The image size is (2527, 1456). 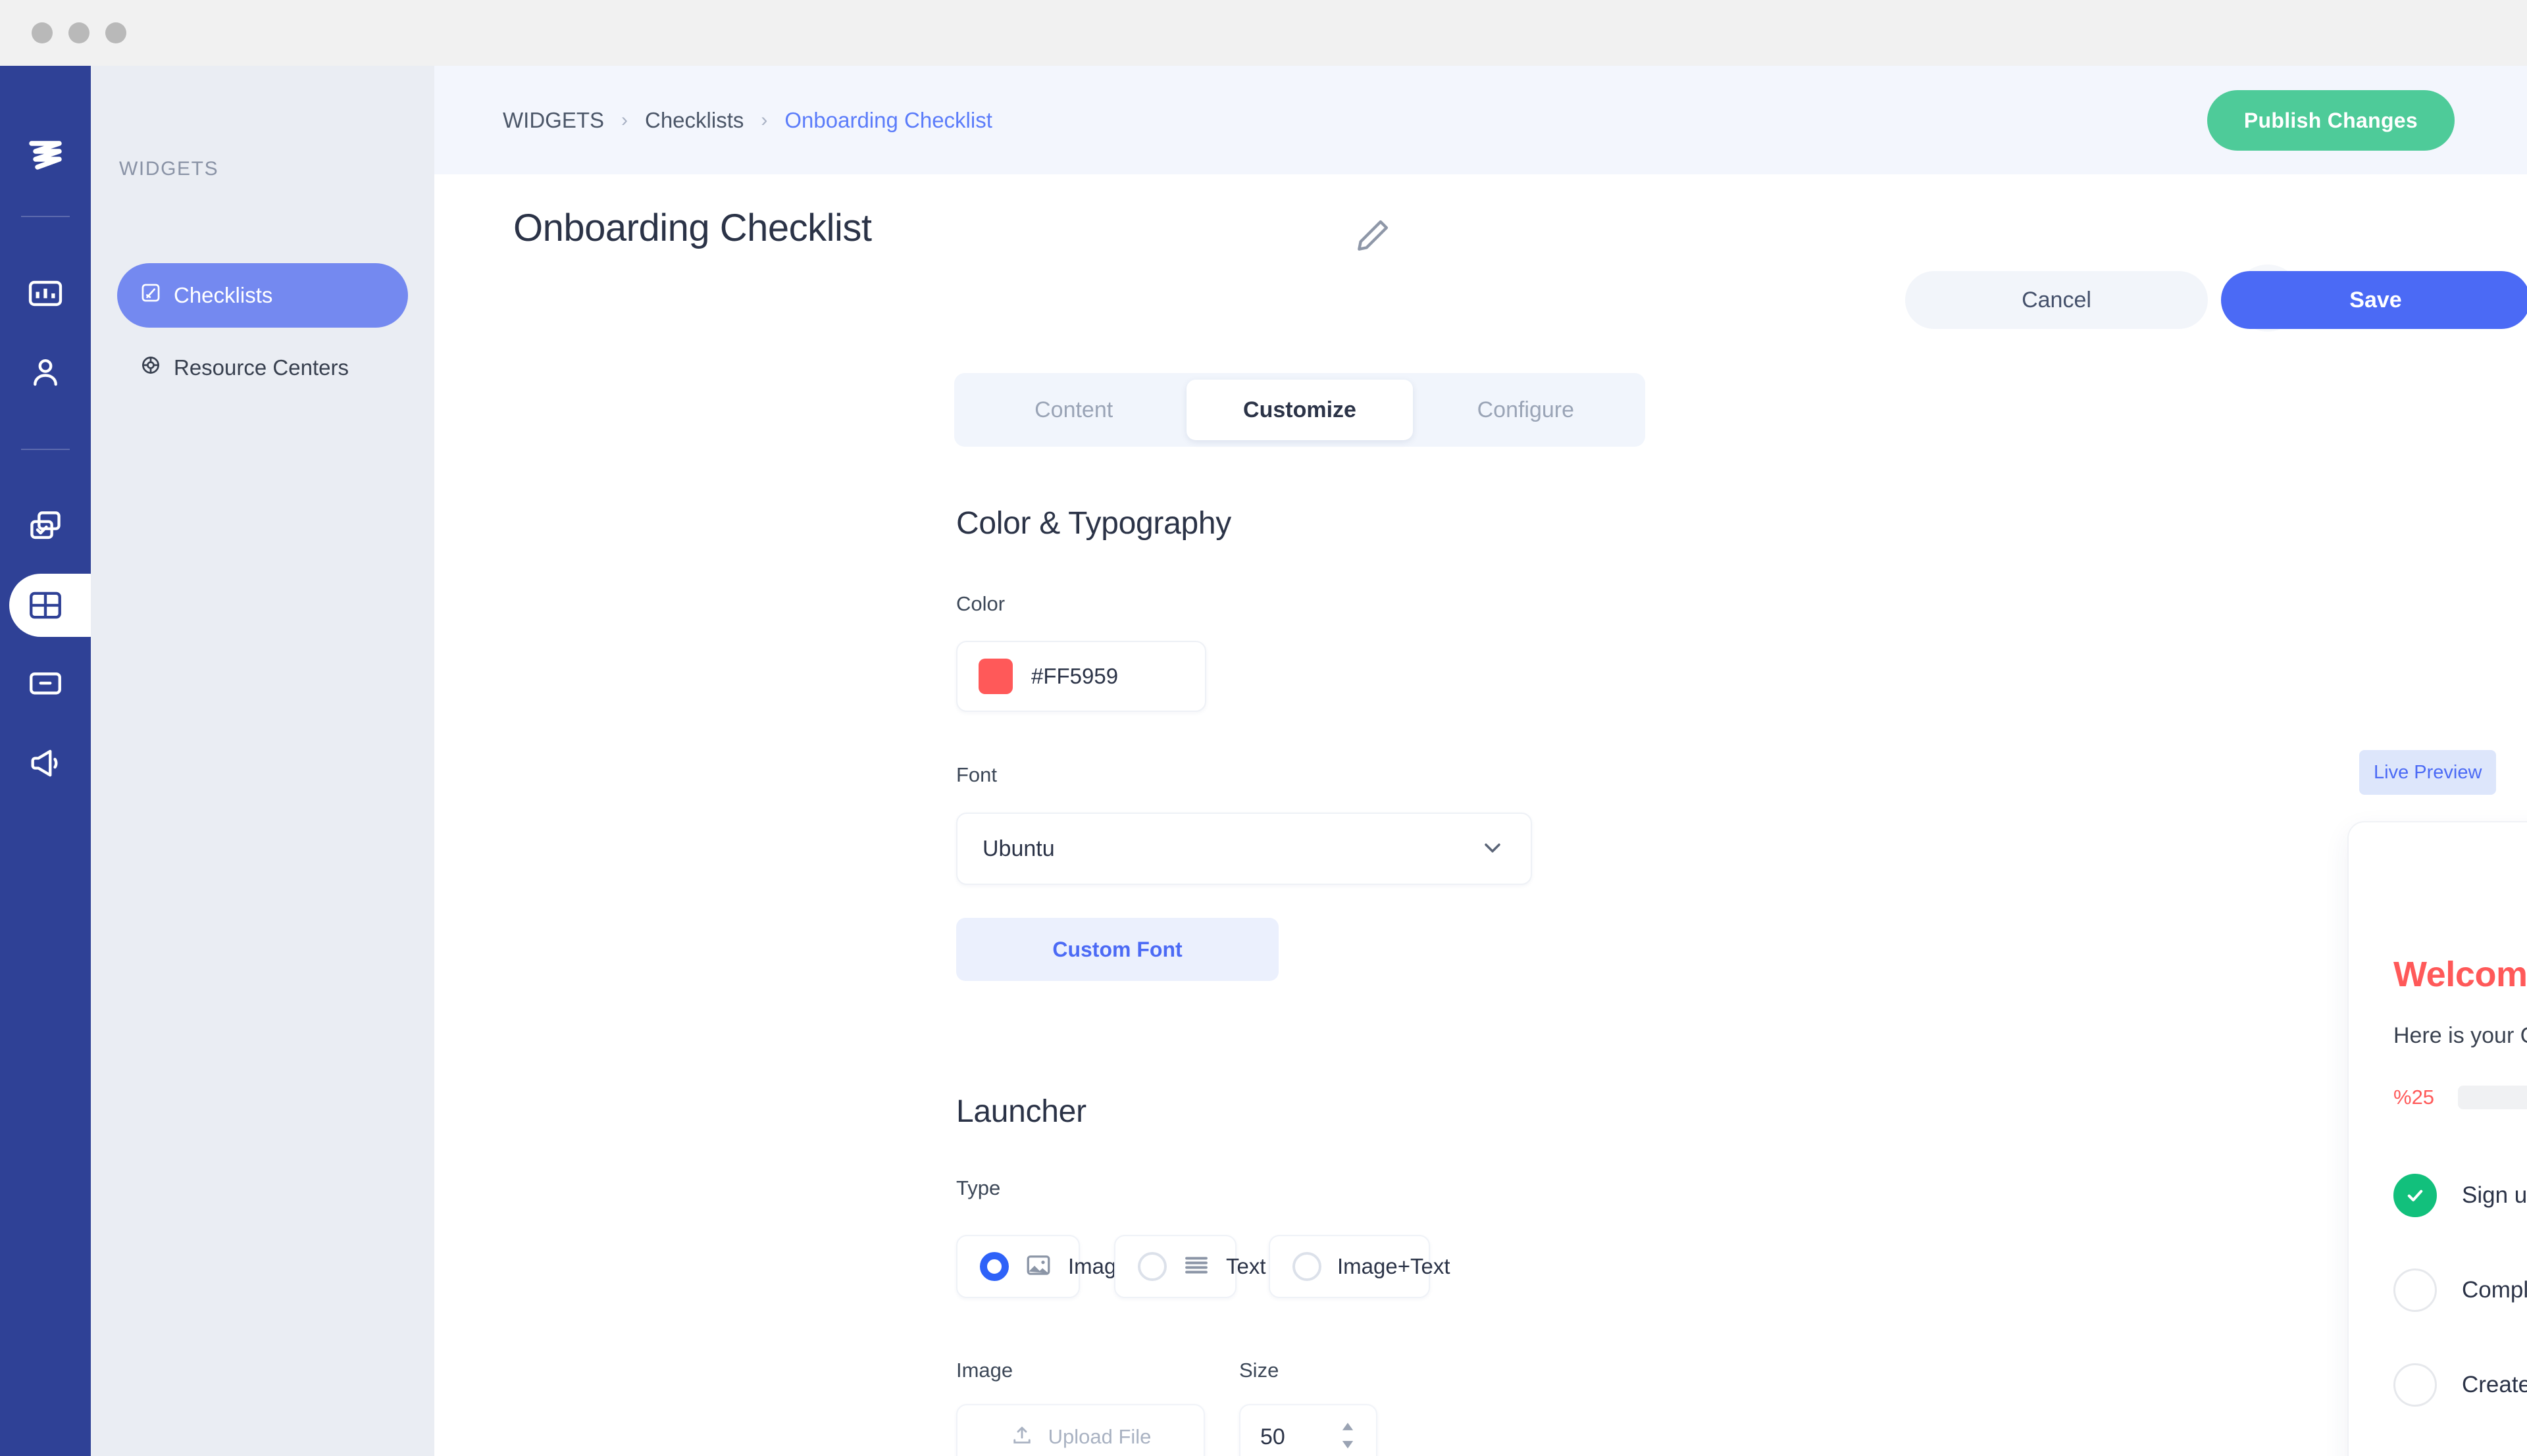 What do you see at coordinates (996, 676) in the screenshot?
I see `color-swatch` at bounding box center [996, 676].